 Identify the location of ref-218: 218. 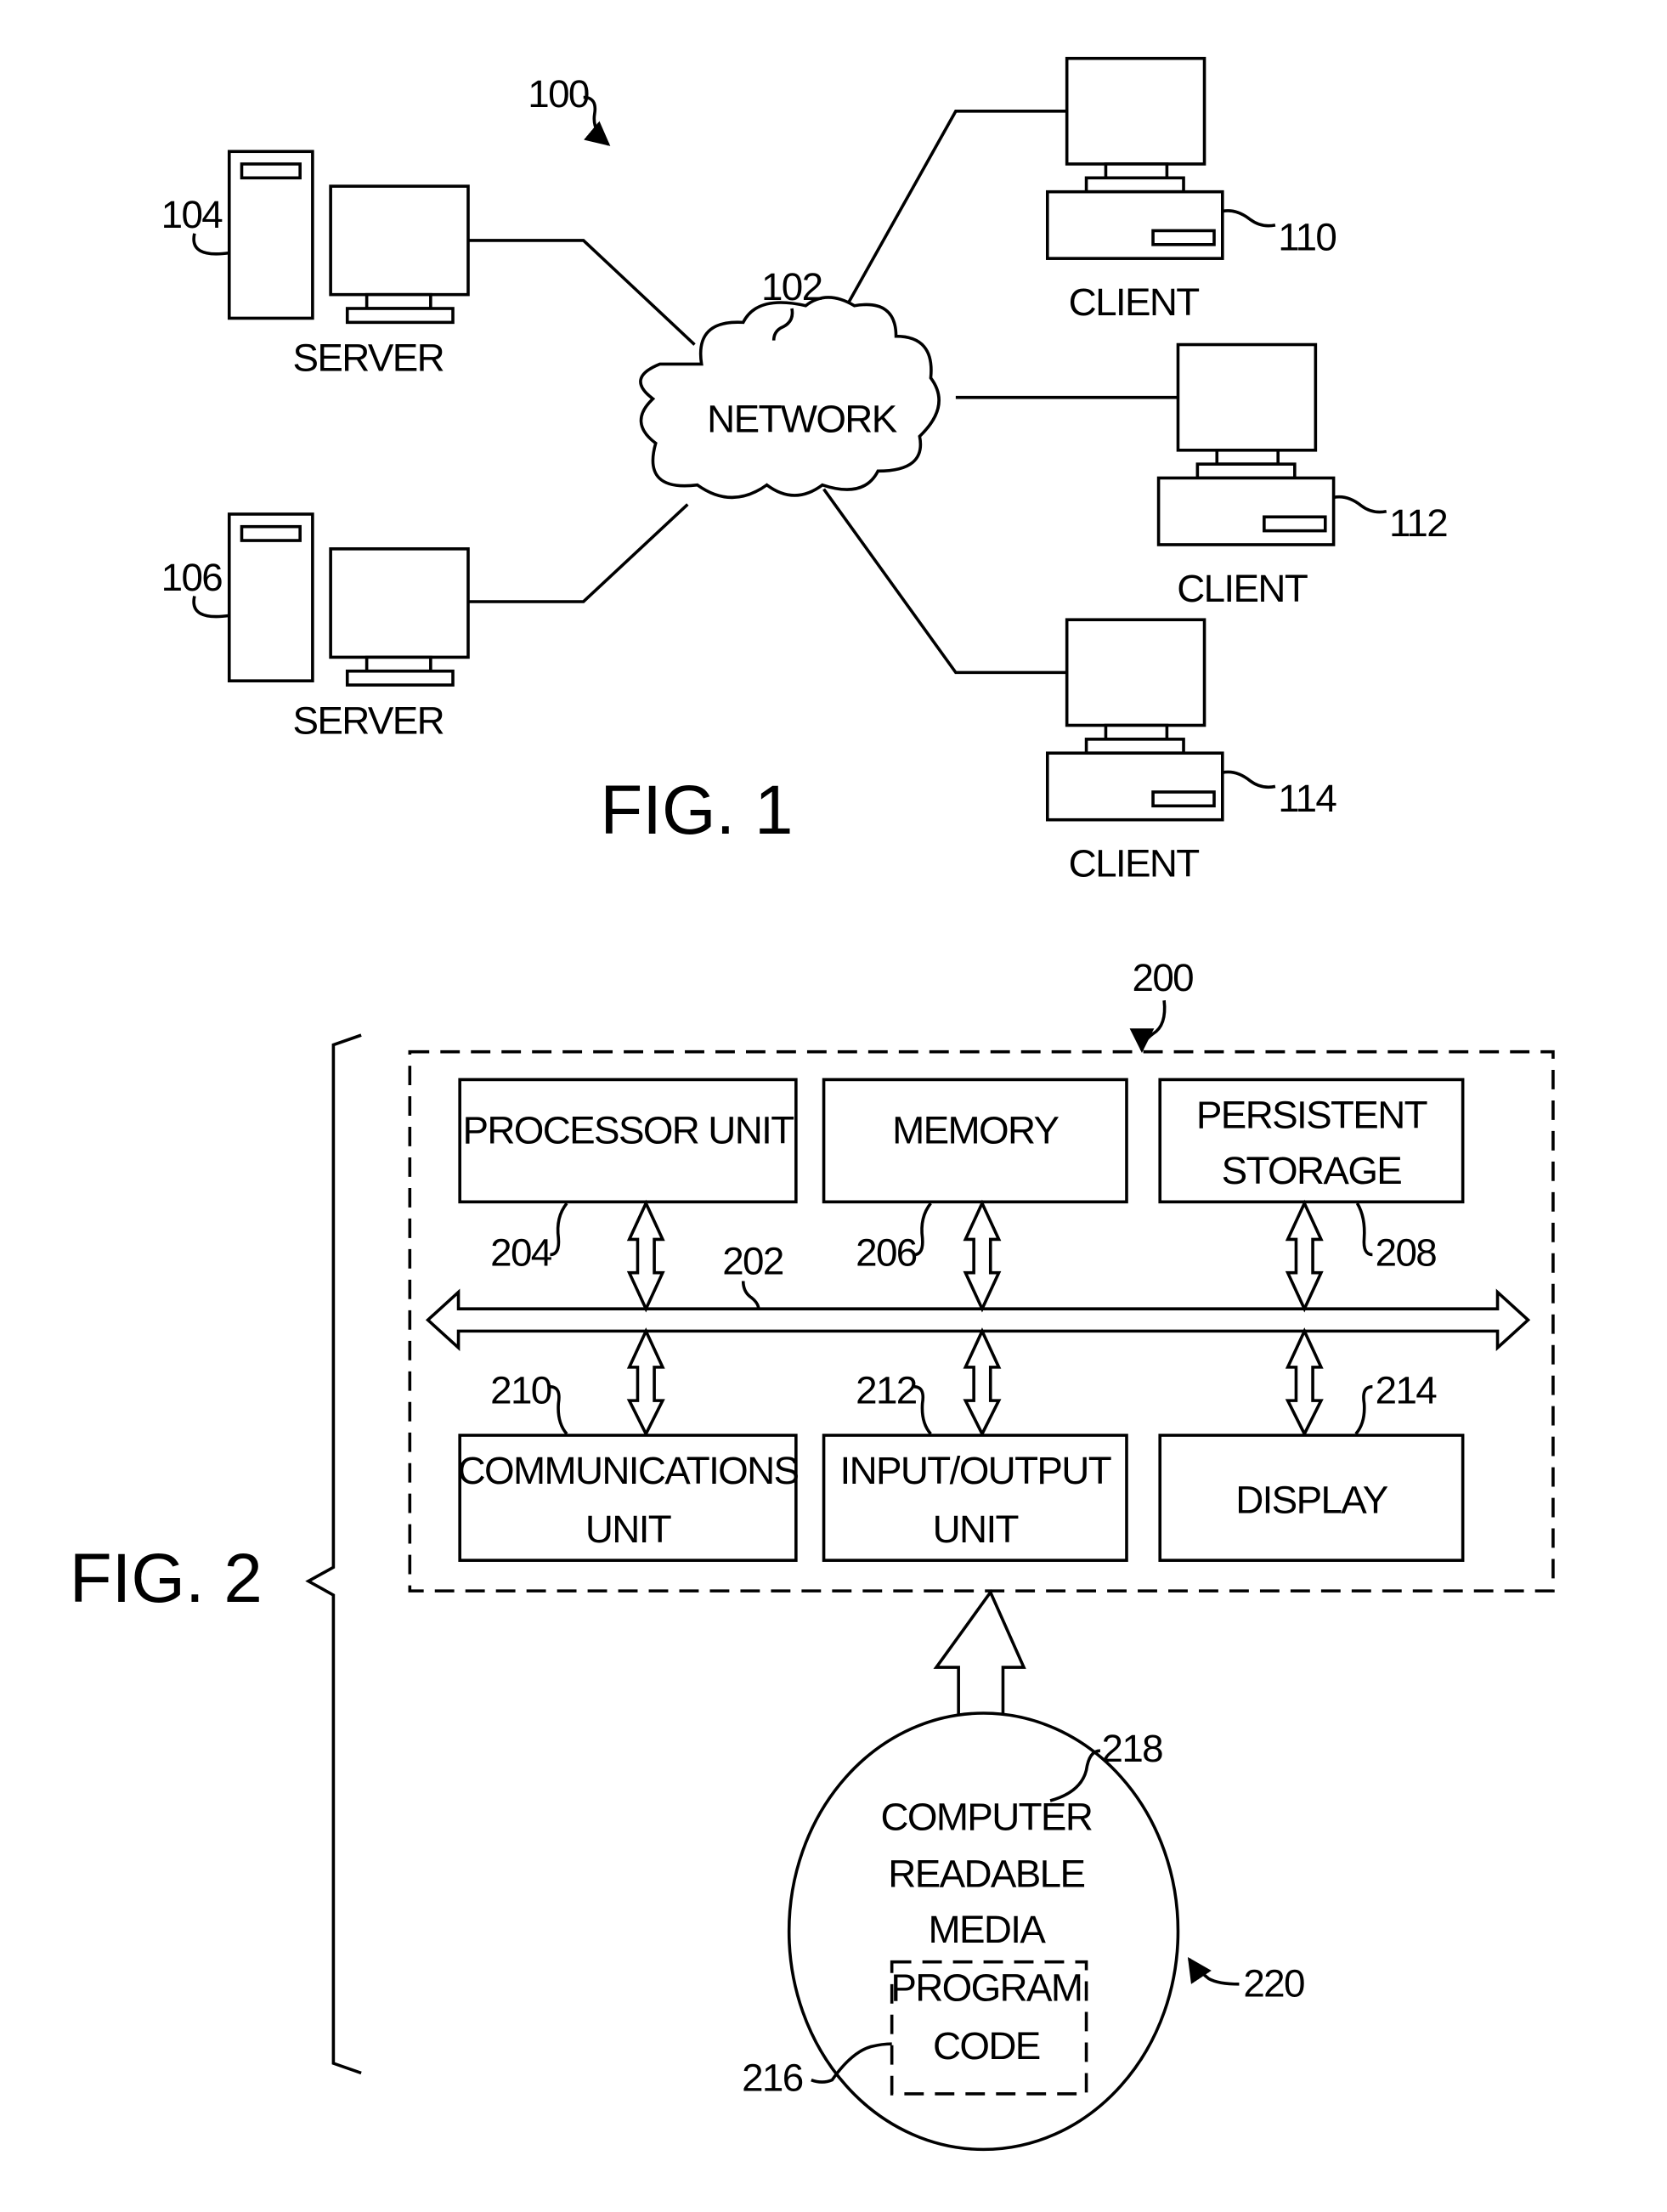
(1132, 1748).